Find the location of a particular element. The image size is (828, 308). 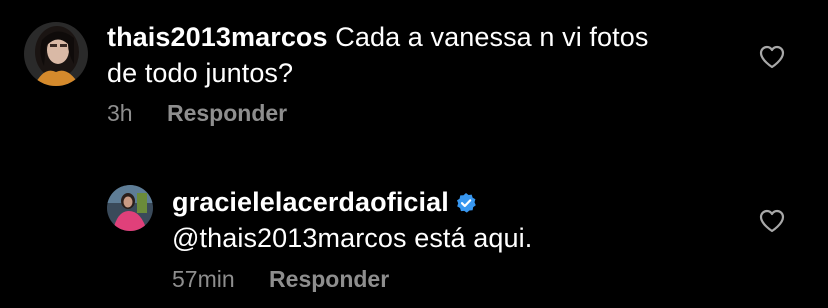

comment-timestamp: 3h is located at coordinates (120, 113).